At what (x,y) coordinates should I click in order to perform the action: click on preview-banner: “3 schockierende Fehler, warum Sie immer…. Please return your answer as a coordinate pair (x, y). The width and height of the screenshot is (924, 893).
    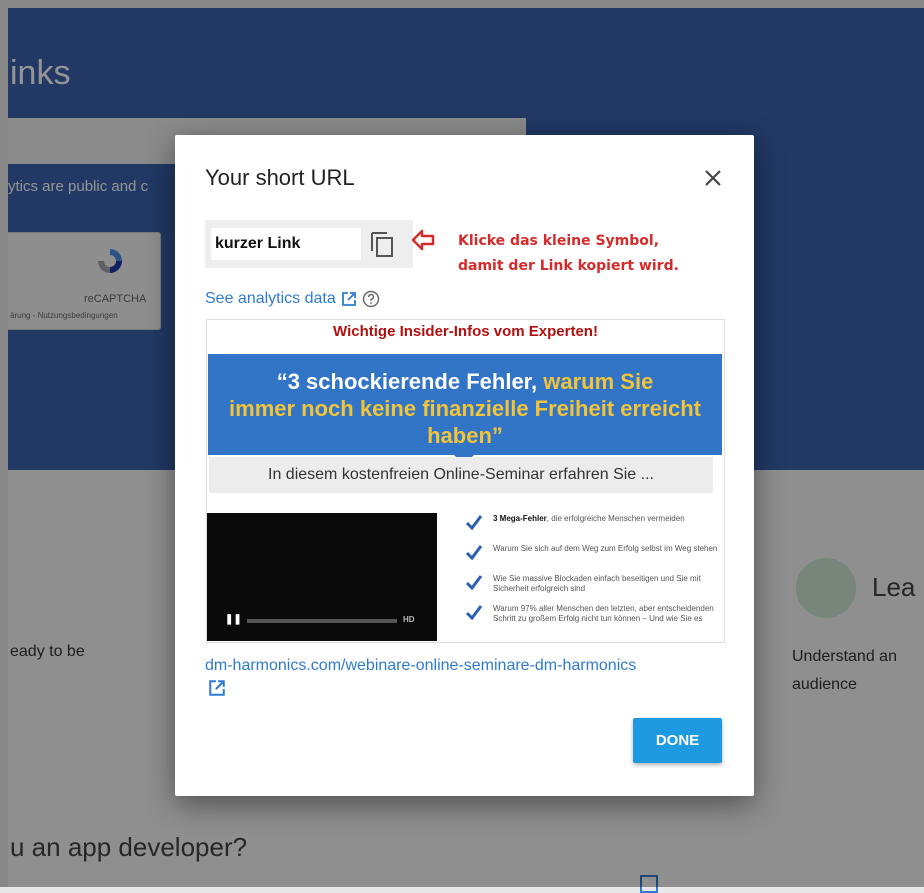
    Looking at the image, I should click on (465, 404).